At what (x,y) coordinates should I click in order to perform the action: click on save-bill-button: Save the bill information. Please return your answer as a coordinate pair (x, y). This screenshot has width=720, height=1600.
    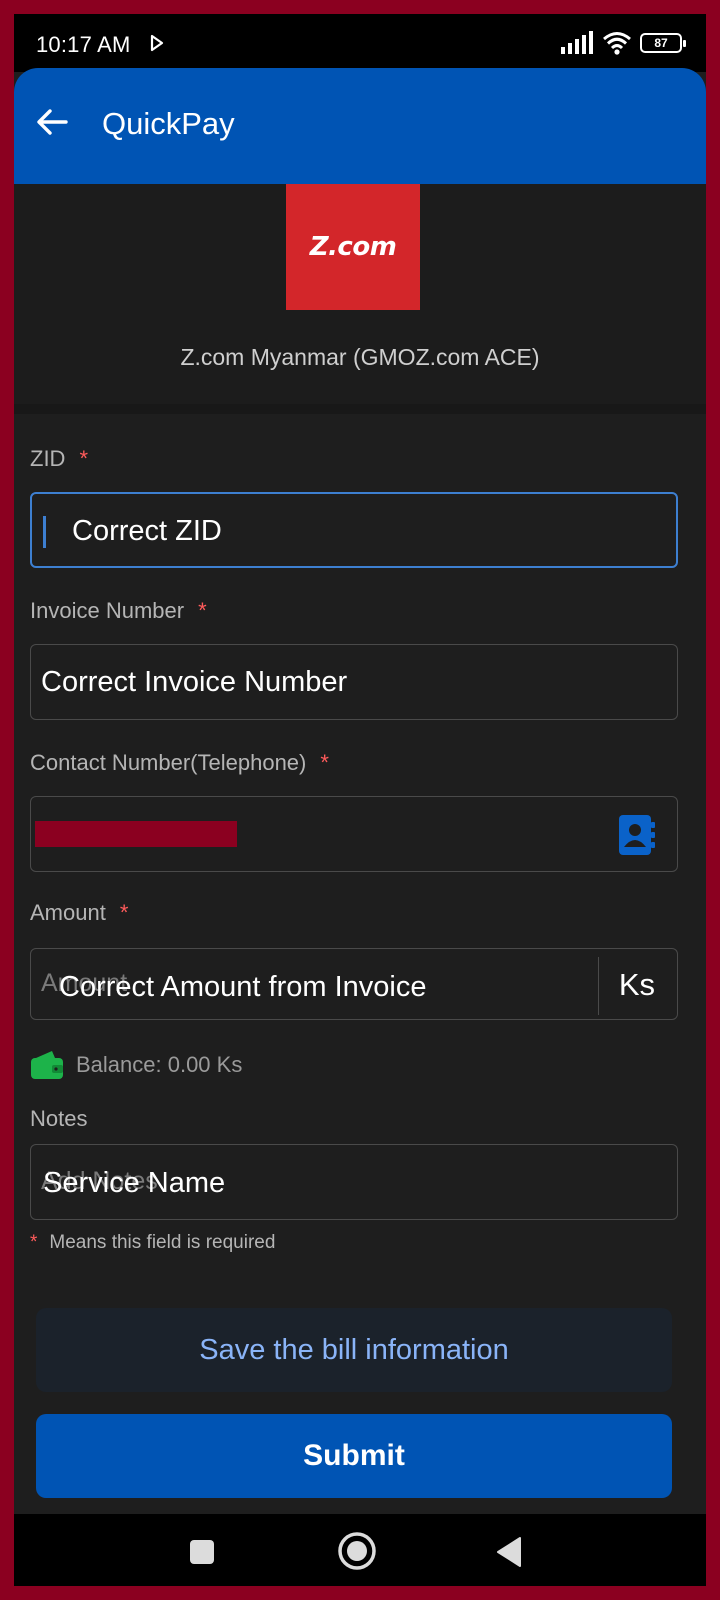
    Looking at the image, I should click on (354, 1350).